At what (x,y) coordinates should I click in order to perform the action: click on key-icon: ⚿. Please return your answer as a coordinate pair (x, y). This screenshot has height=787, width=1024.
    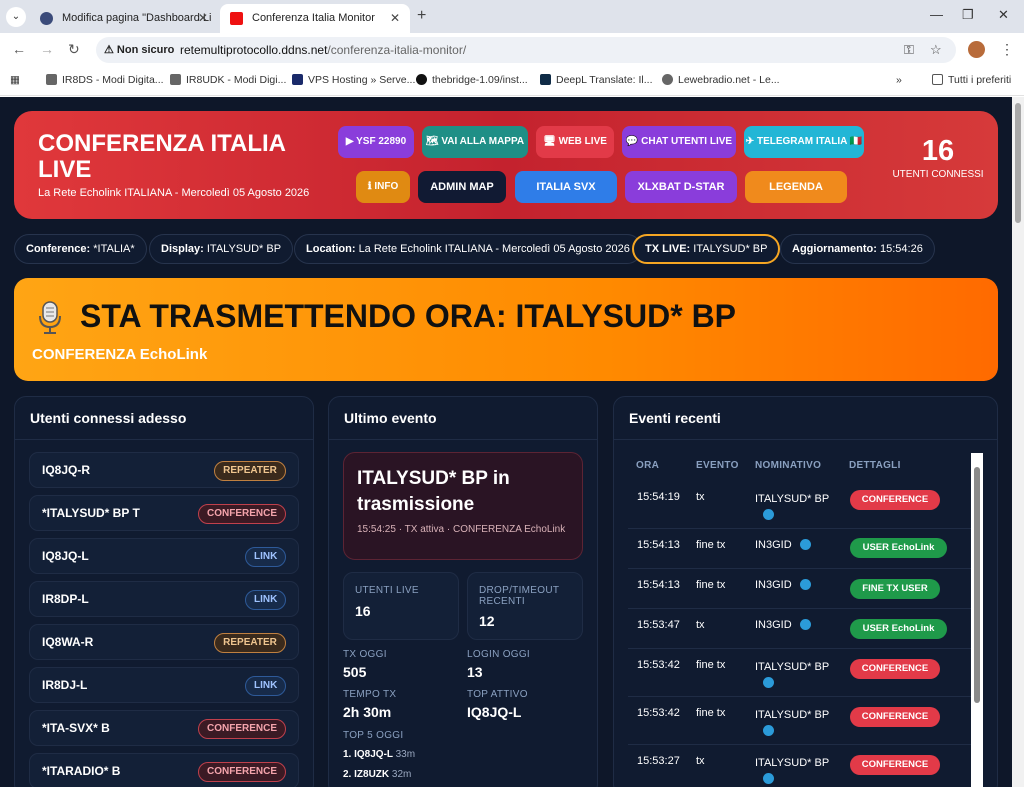
    Looking at the image, I should click on (909, 50).